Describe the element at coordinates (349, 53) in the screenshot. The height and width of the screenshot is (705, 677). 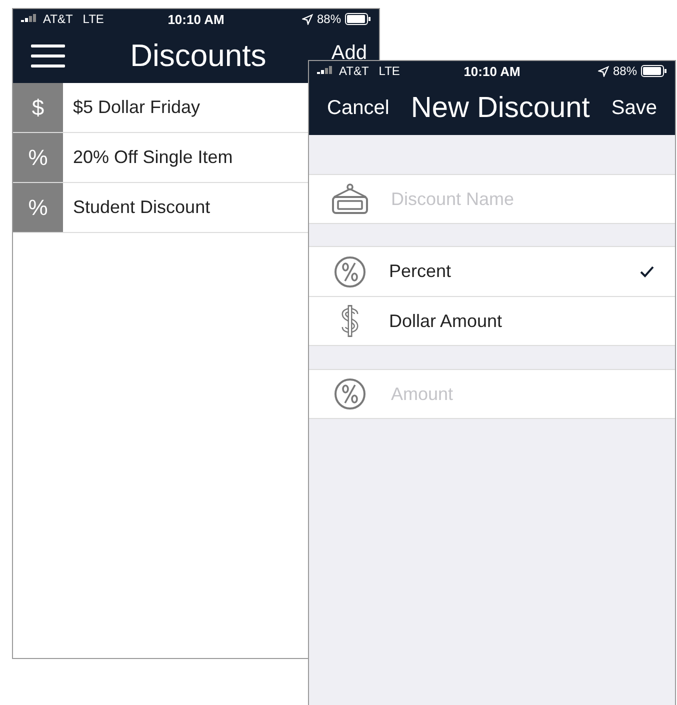
I see `add-button: Add` at that location.